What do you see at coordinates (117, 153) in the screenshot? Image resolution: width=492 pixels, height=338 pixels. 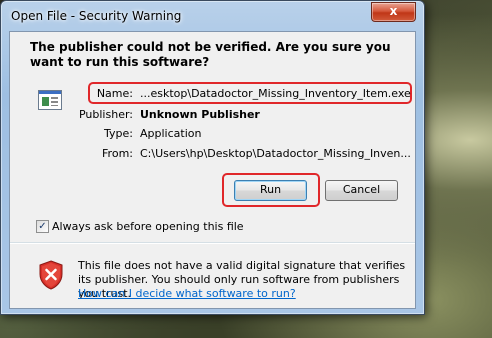 I see `from-label: From:` at bounding box center [117, 153].